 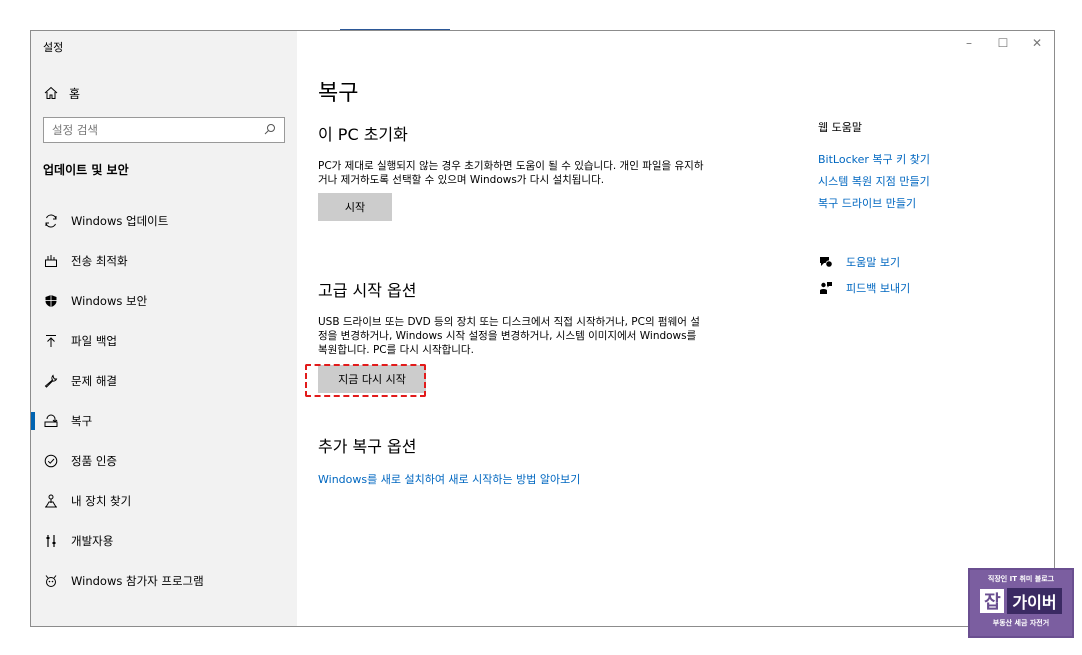 I want to click on wrench-icon, so click(x=51, y=381).